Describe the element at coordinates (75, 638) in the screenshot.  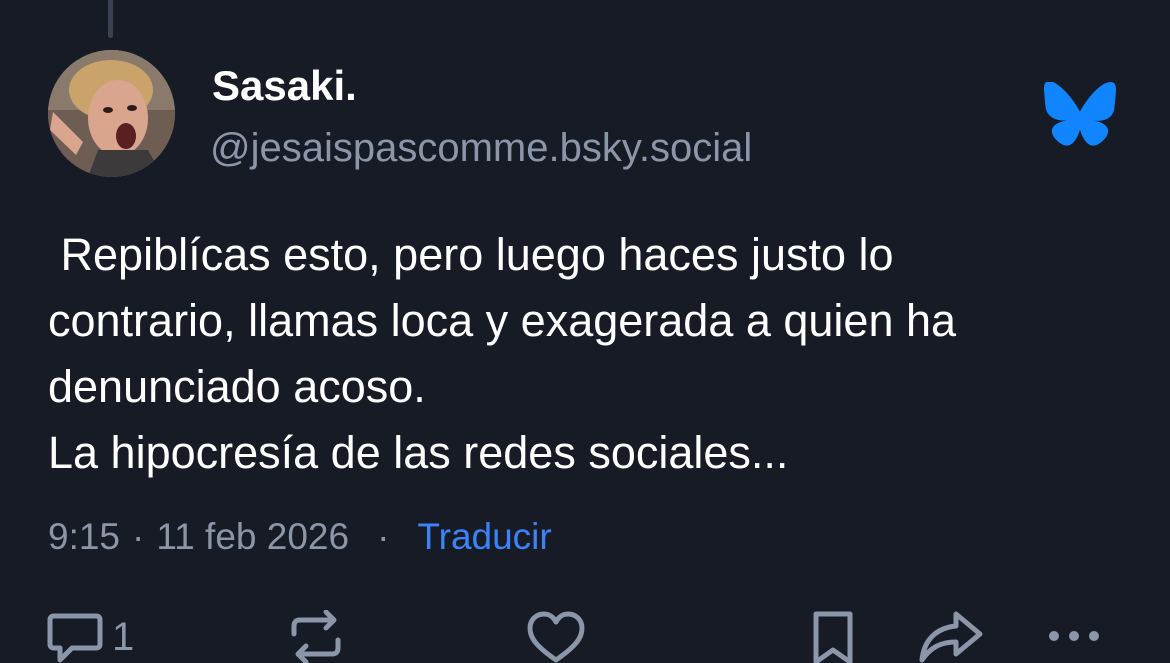
I see `speech-bubble-icon` at that location.